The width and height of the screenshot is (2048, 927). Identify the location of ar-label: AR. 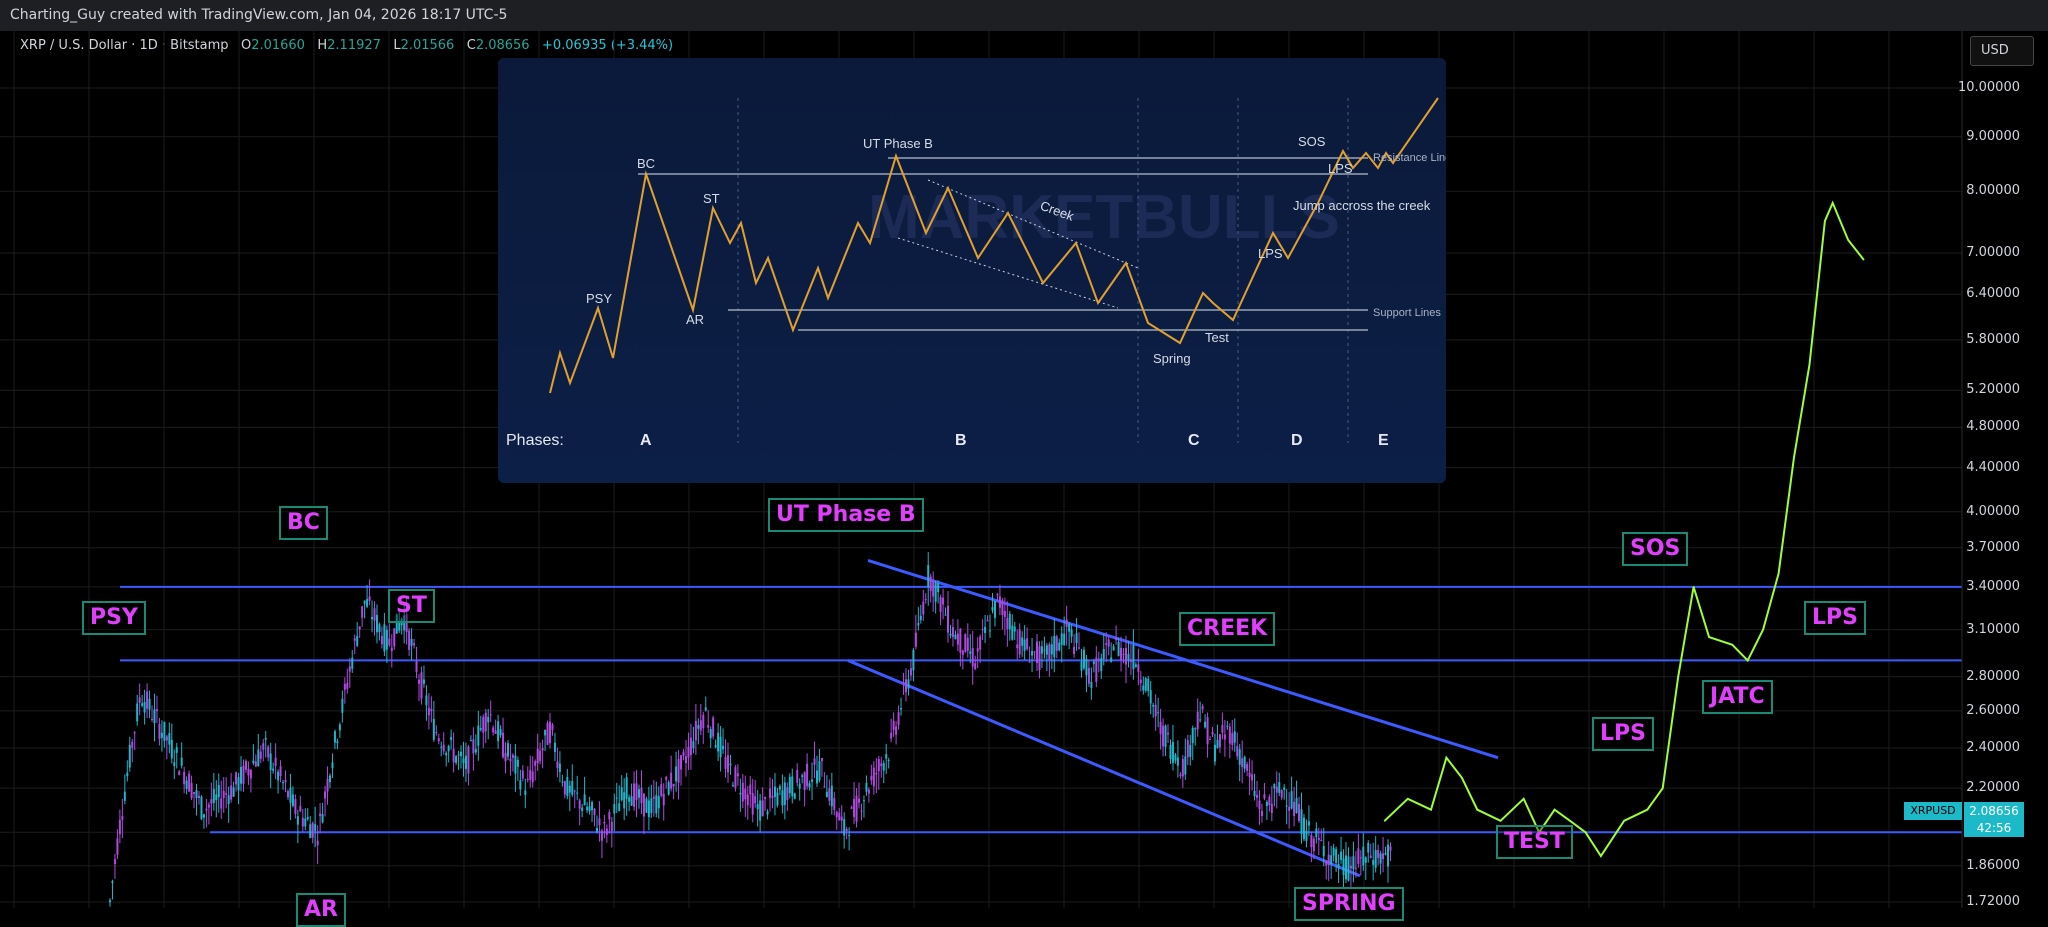
(321, 910).